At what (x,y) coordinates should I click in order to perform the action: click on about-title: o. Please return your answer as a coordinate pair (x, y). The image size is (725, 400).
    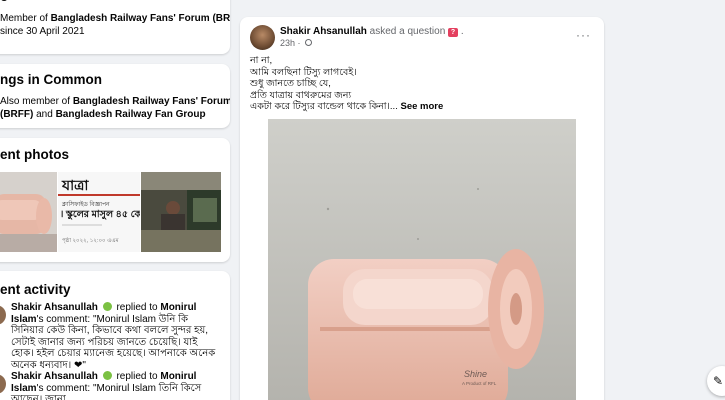
    Looking at the image, I should click on (4, 2).